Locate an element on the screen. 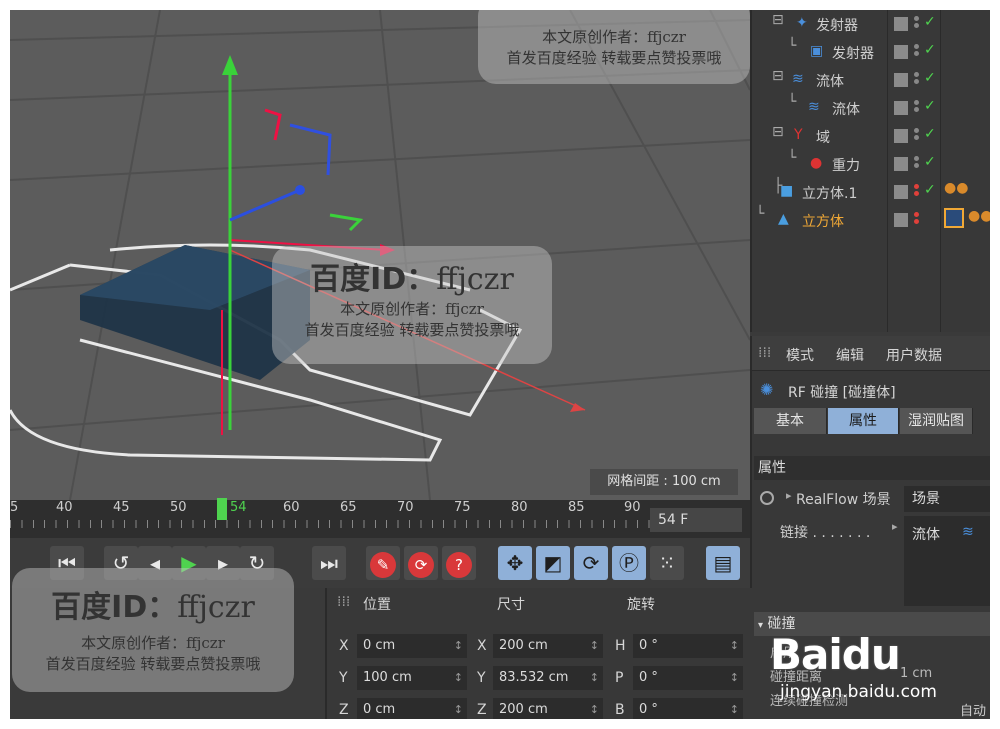  grid-spacing-readout: 网格间距 : 100 cm is located at coordinates (664, 482).